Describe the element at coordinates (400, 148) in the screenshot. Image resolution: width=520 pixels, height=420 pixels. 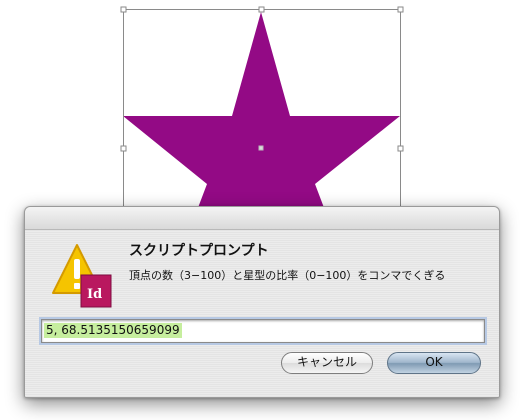
I see `handle-middle-right` at that location.